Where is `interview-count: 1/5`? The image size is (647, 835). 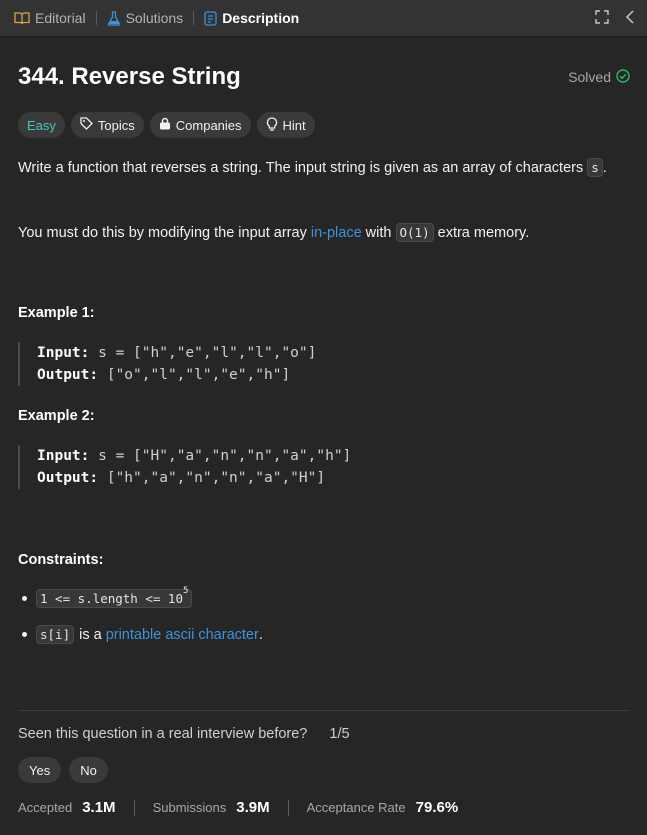
interview-count: 1/5 is located at coordinates (339, 734).